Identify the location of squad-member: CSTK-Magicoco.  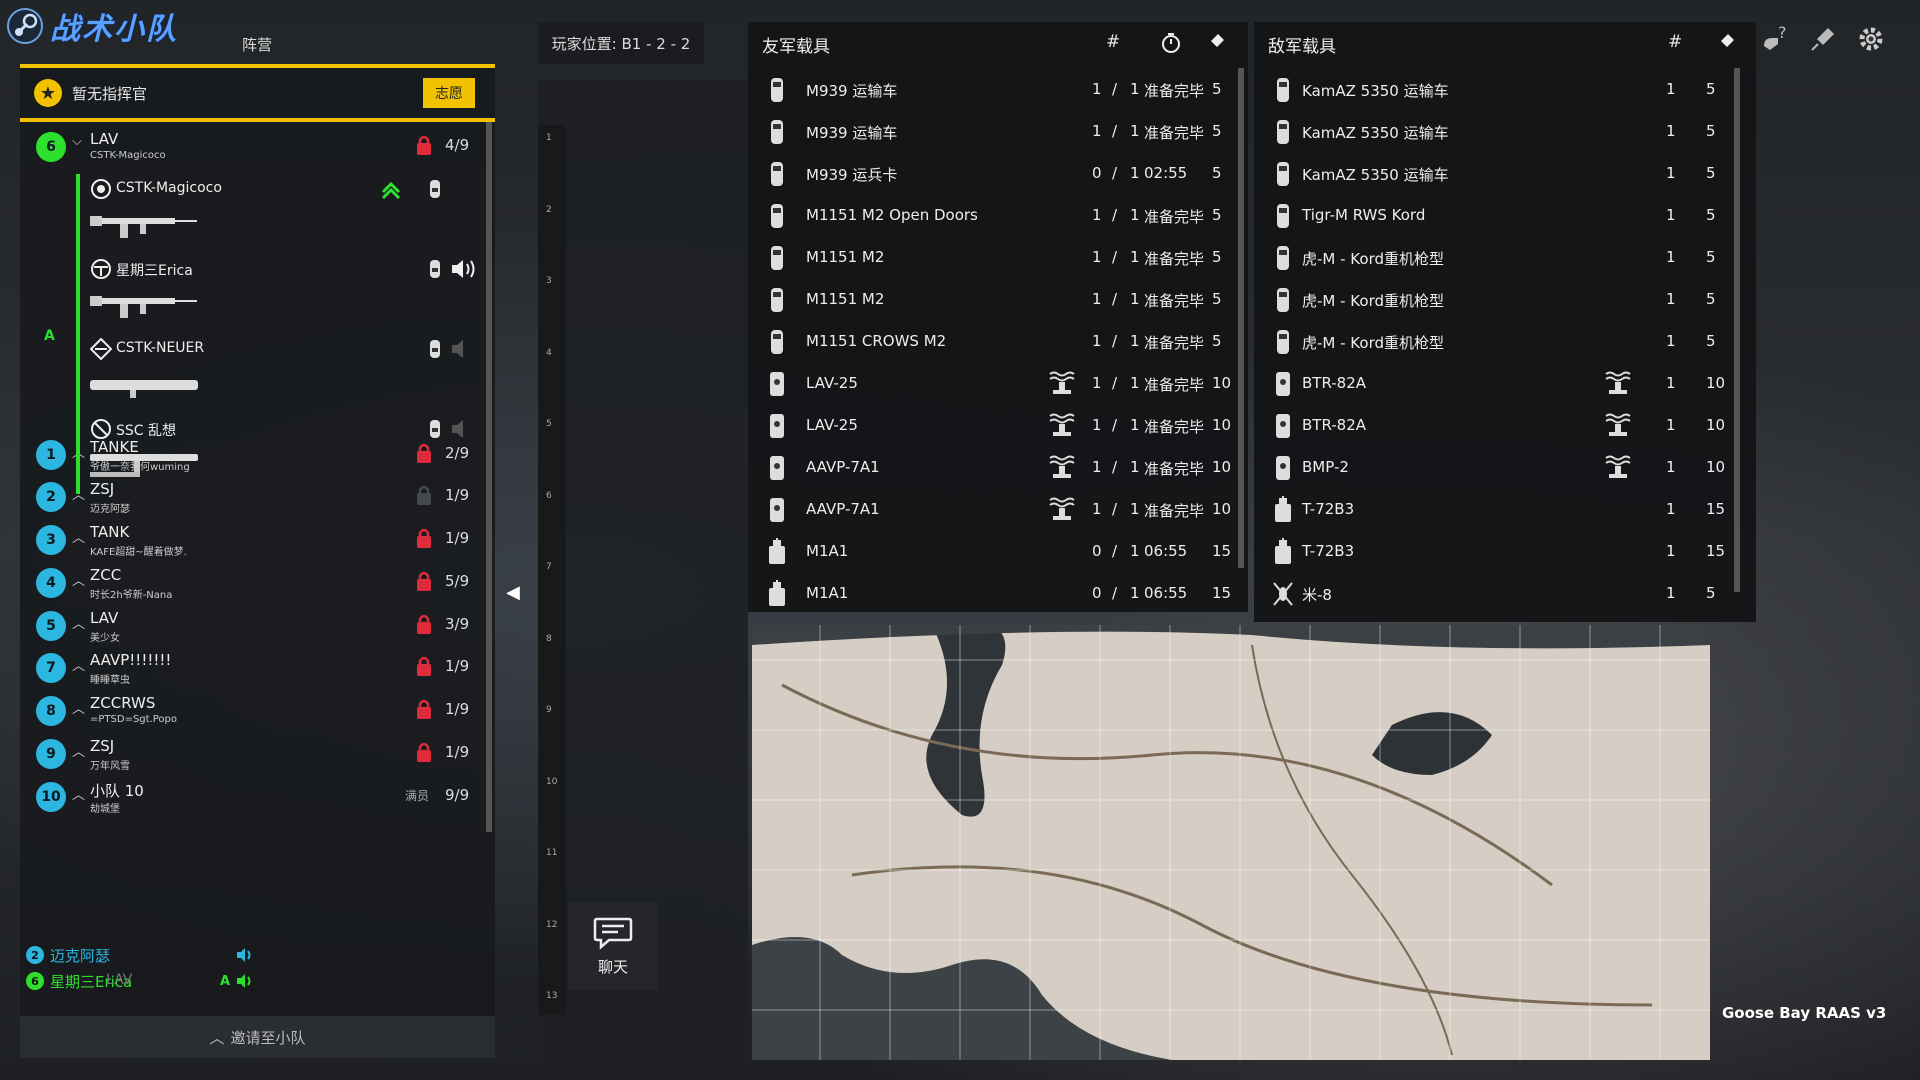
(285, 214).